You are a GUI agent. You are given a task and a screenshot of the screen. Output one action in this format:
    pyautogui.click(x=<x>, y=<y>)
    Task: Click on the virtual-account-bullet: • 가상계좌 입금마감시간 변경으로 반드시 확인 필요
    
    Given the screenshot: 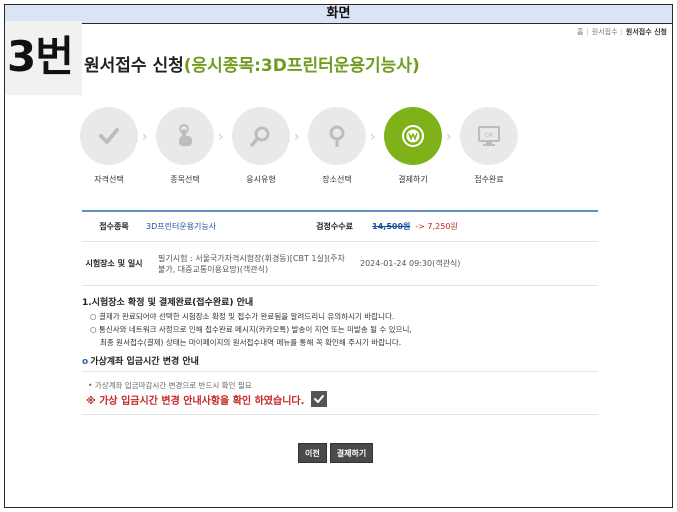 What is the action you would take?
    pyautogui.click(x=170, y=385)
    